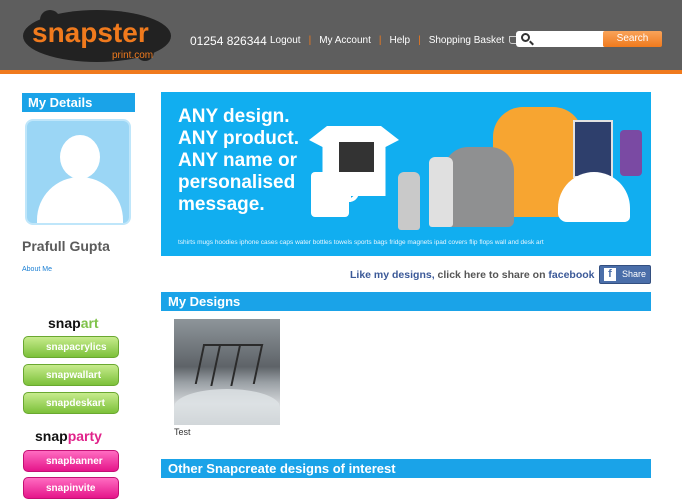 The image size is (682, 500). I want to click on facebook-icon: f, so click(610, 274).